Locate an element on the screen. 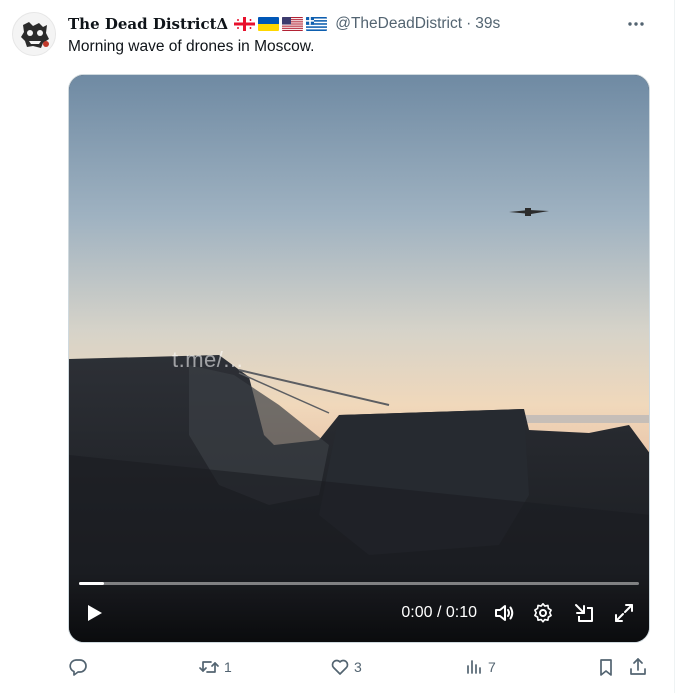  usa-flag-icon is located at coordinates (293, 24).